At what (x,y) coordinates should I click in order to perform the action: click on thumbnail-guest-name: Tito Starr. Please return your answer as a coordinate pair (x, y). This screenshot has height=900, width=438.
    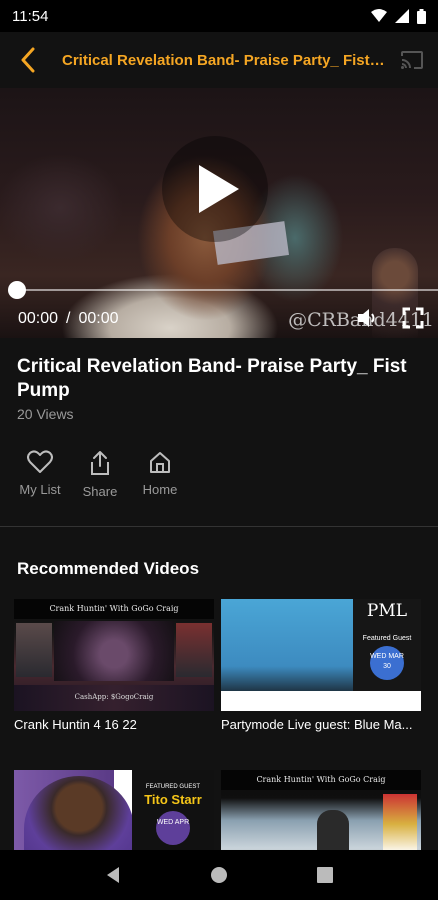
    Looking at the image, I should click on (173, 799).